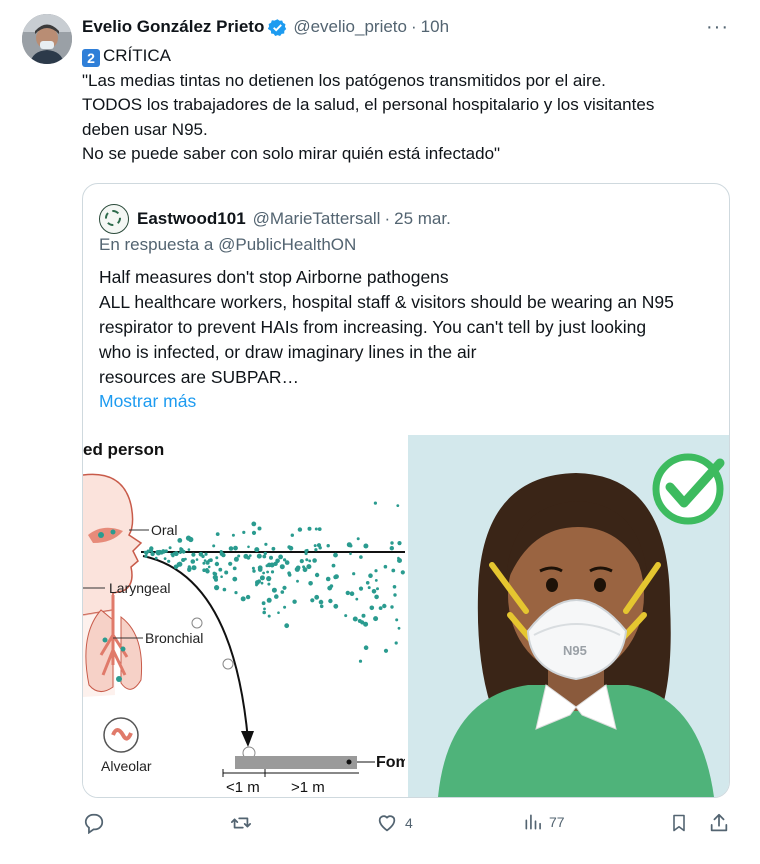 The image size is (760, 864). What do you see at coordinates (47, 39) in the screenshot?
I see `avatar` at bounding box center [47, 39].